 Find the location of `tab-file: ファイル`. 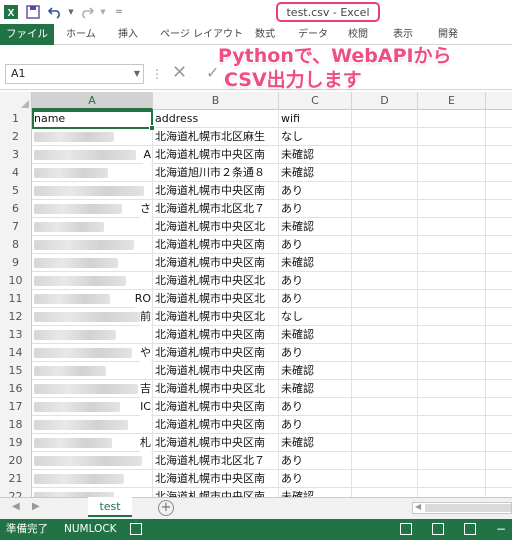

tab-file: ファイル is located at coordinates (27, 34).